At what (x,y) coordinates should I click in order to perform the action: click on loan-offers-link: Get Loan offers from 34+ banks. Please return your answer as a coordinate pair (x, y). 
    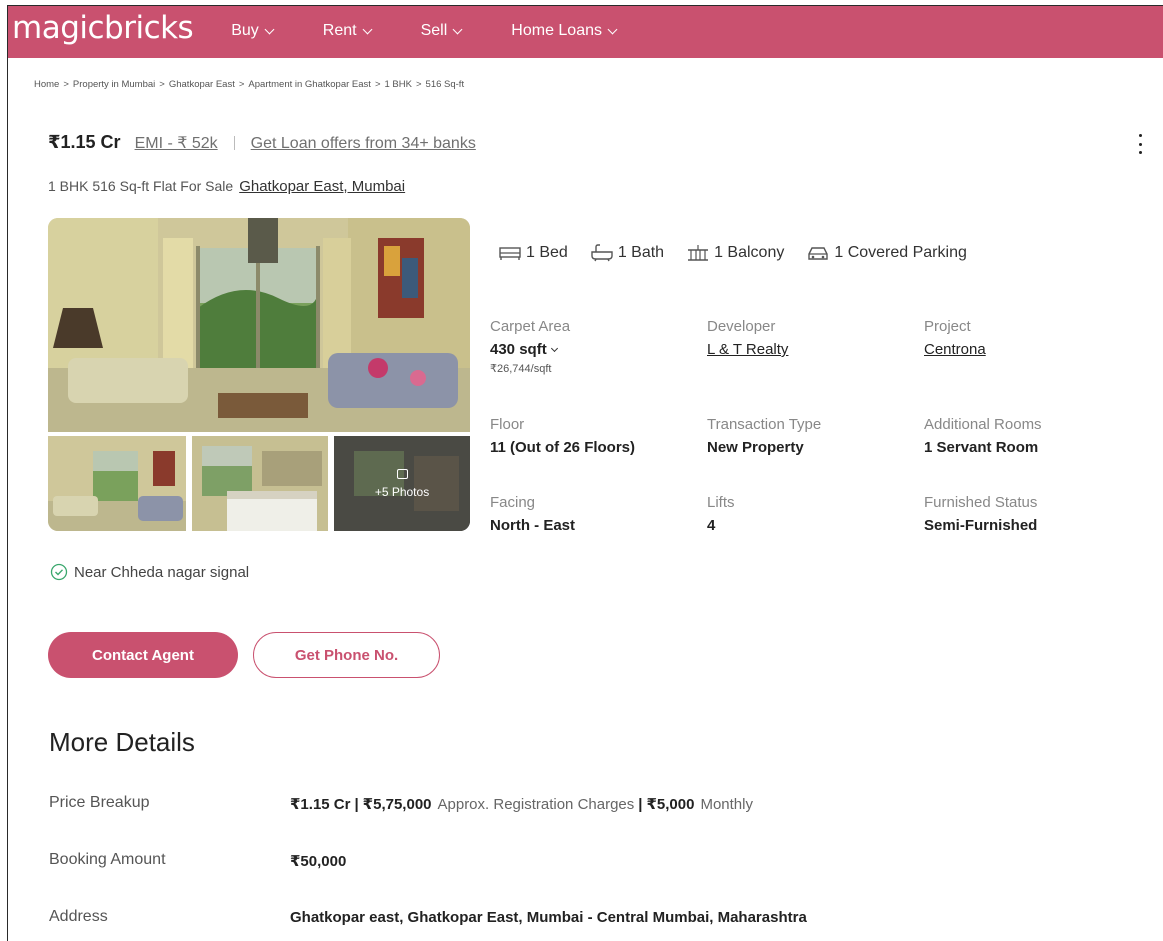
    Looking at the image, I should click on (363, 144).